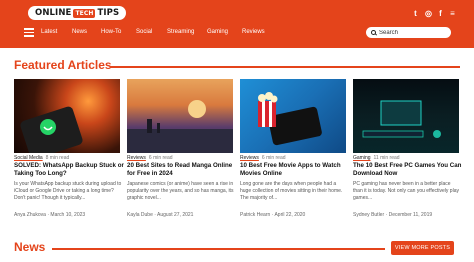 This screenshot has width=474, height=262. I want to click on card-meta: Anya Zhukova · March 10, 2023, so click(50, 215).